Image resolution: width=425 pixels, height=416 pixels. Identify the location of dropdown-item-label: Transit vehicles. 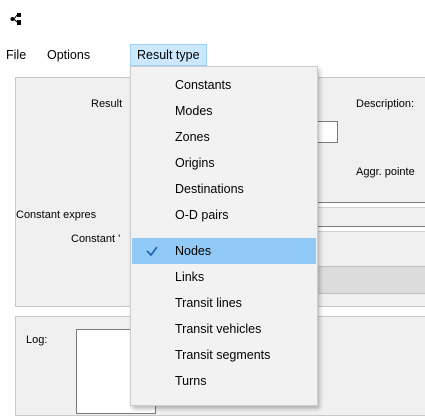
(218, 329).